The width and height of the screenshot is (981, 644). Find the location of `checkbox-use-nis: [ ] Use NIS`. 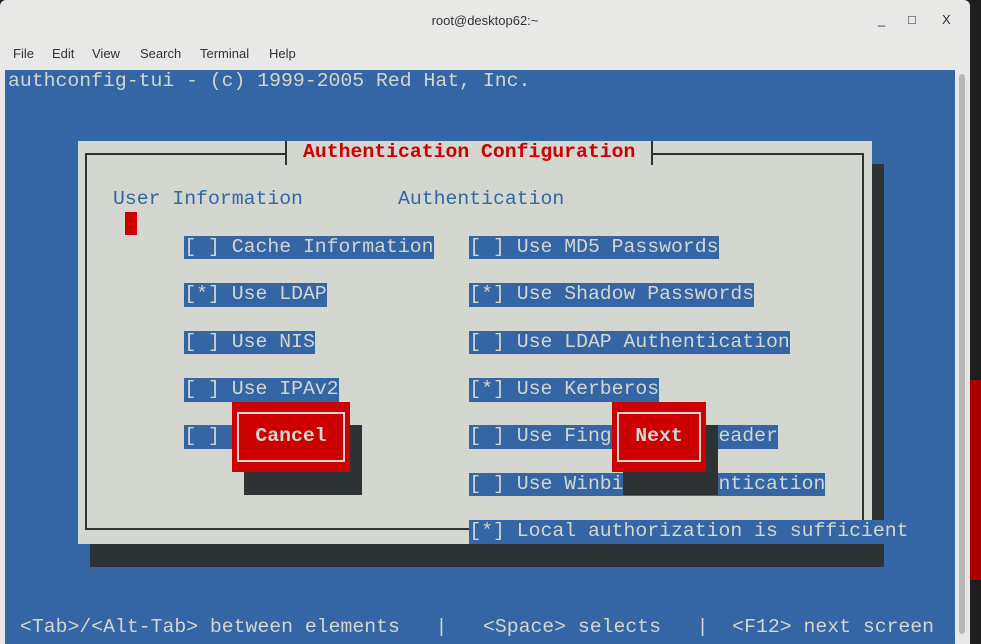

checkbox-use-nis: [ ] Use NIS is located at coordinates (249, 342).